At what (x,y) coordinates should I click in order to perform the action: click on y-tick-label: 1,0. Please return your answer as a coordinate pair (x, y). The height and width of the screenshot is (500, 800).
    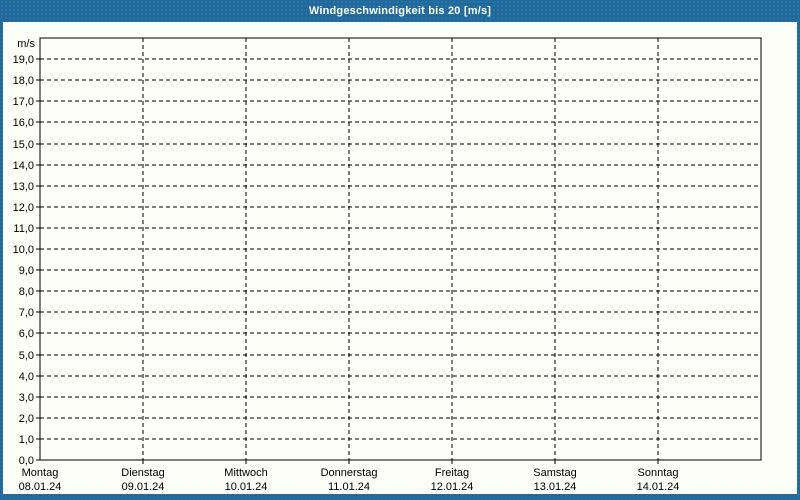
    Looking at the image, I should click on (26, 440).